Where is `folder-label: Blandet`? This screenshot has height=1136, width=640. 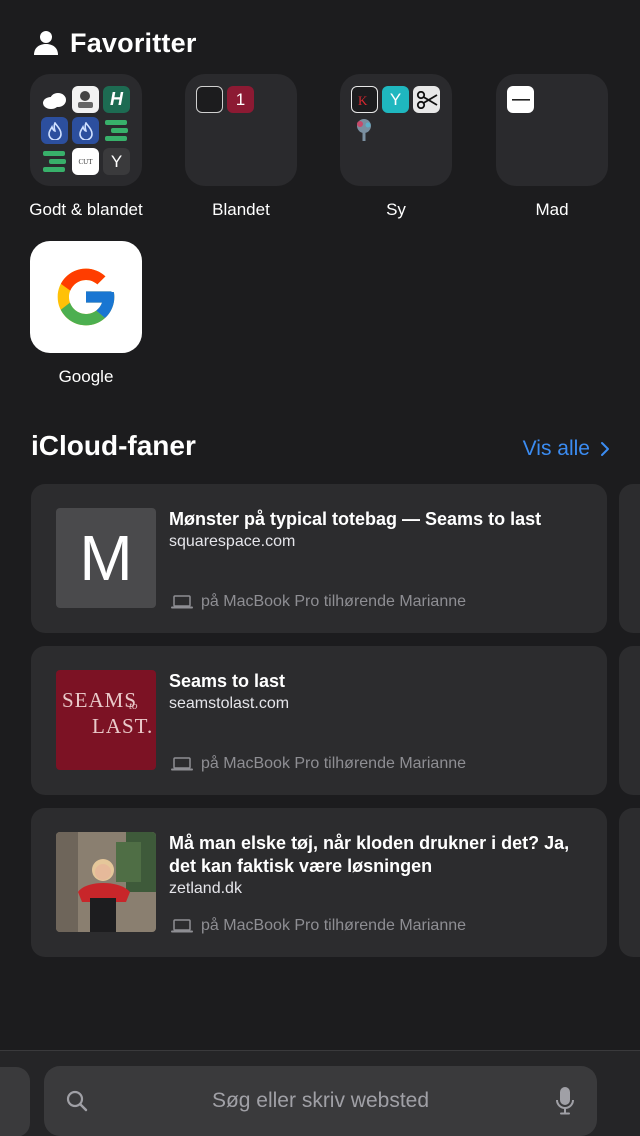
folder-label: Blandet is located at coordinates (241, 209).